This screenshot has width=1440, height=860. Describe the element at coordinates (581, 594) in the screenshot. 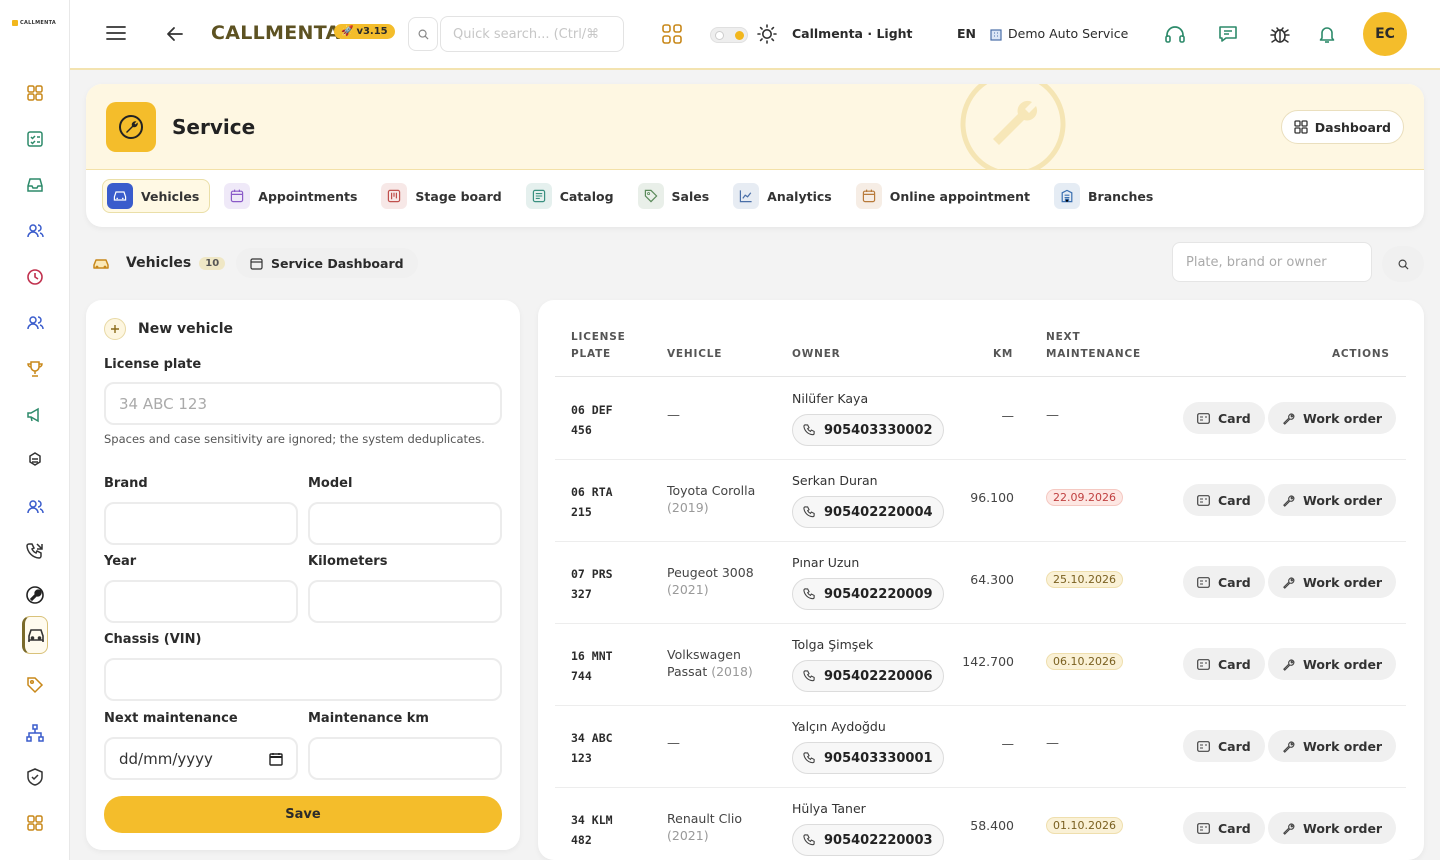

I see `plate-line: 327` at that location.